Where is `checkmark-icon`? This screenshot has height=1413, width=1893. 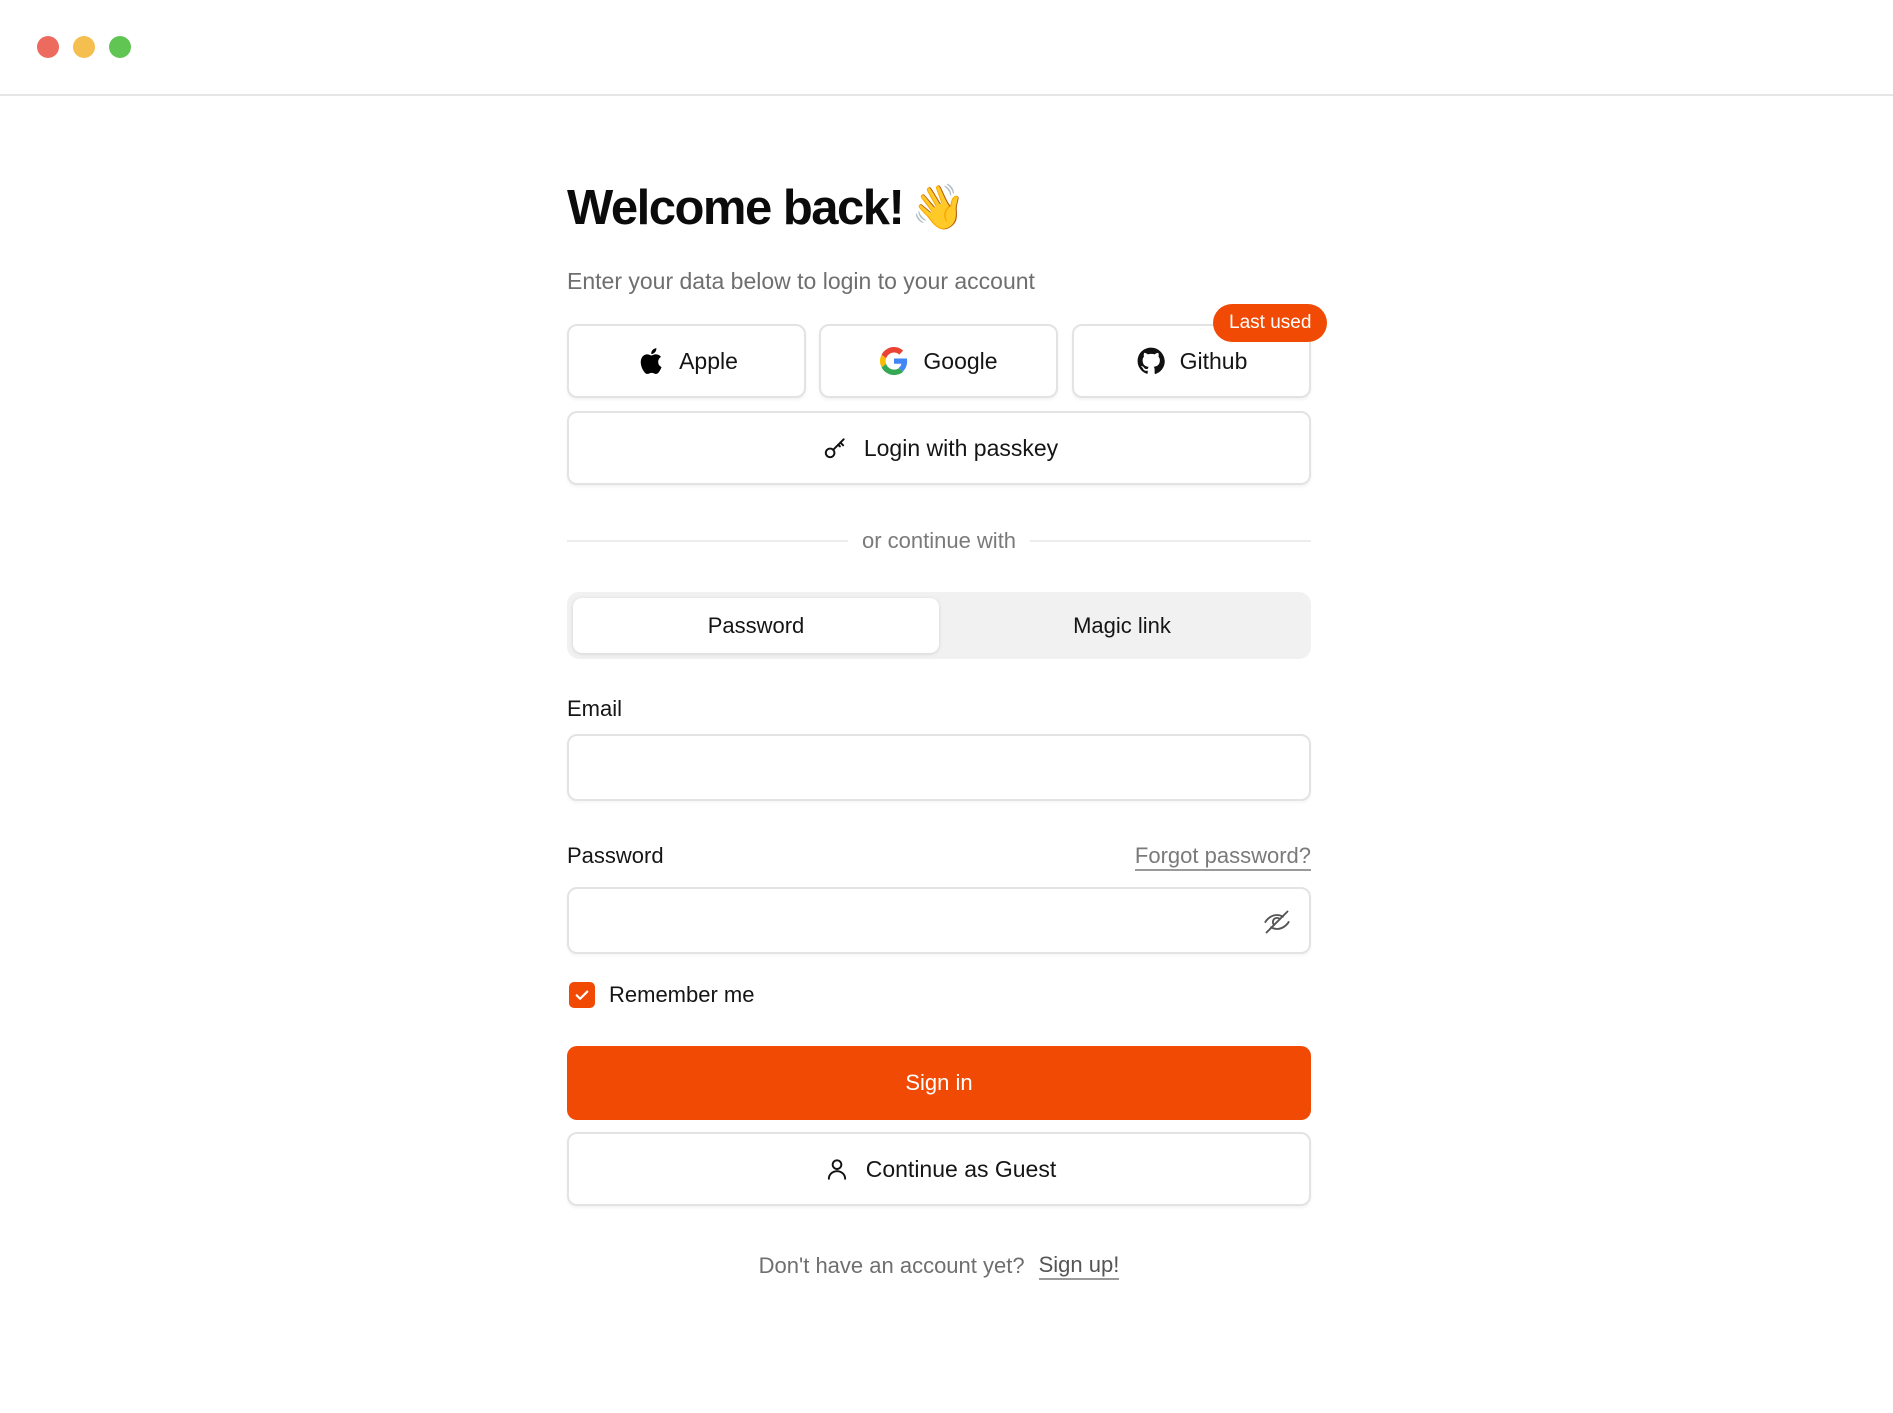 checkmark-icon is located at coordinates (582, 995).